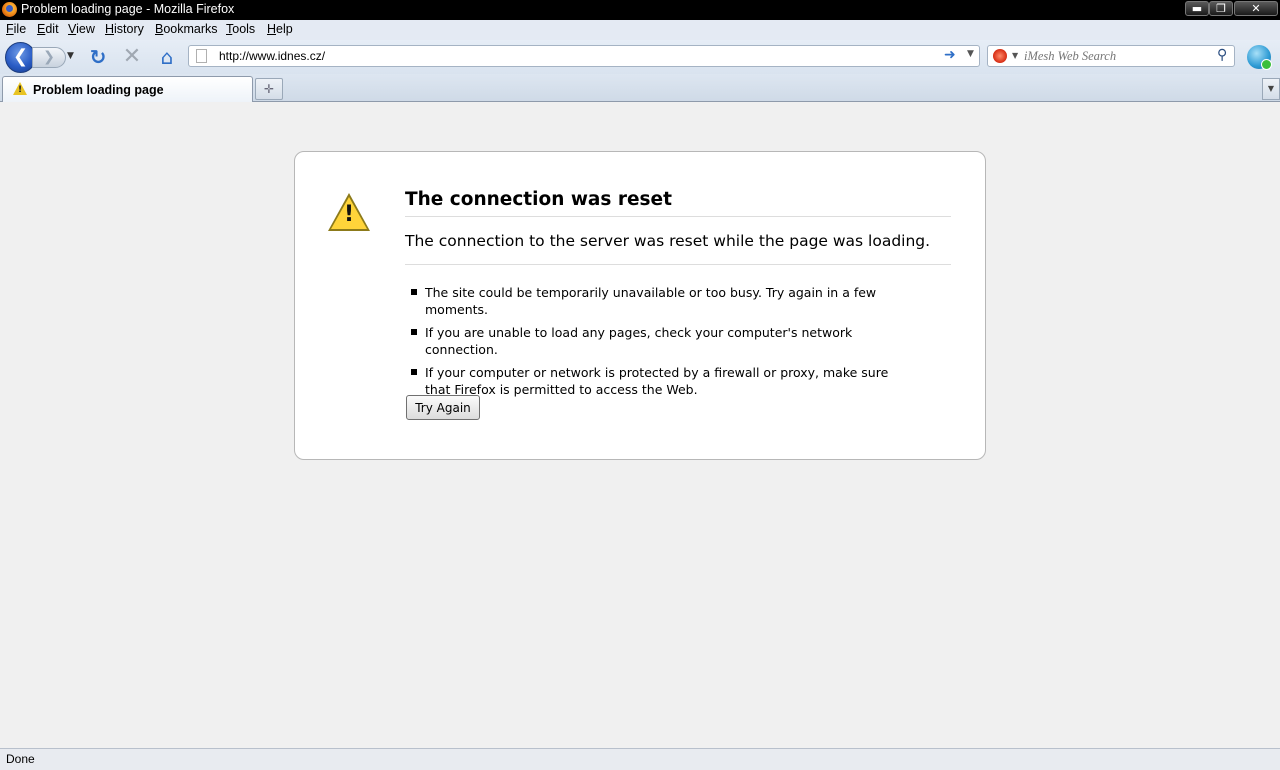  I want to click on menu-help: Help, so click(280, 29).